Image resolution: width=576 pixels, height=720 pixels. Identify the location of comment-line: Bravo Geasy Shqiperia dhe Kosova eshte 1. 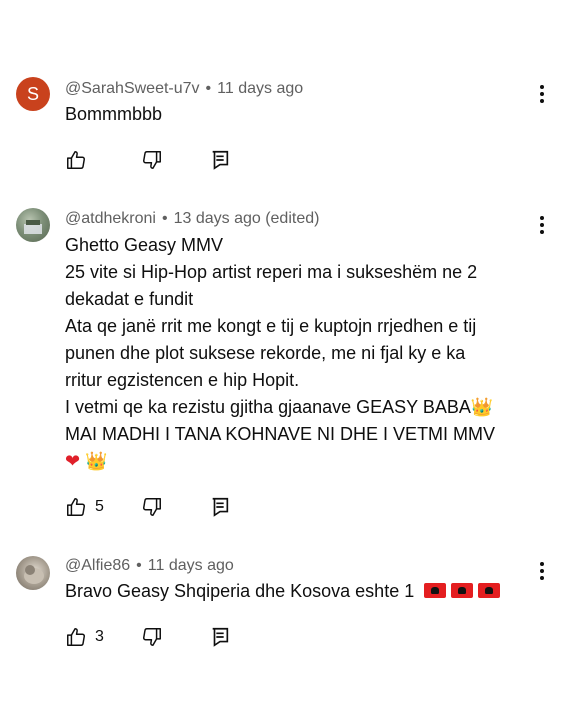
(300, 591).